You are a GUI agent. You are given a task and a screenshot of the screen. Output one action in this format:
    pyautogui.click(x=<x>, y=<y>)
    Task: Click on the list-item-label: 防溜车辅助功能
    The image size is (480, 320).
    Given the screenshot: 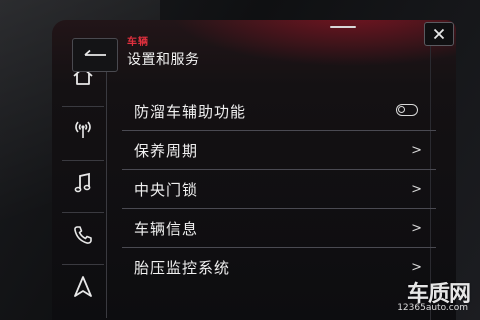 What is the action you would take?
    pyautogui.click(x=190, y=111)
    